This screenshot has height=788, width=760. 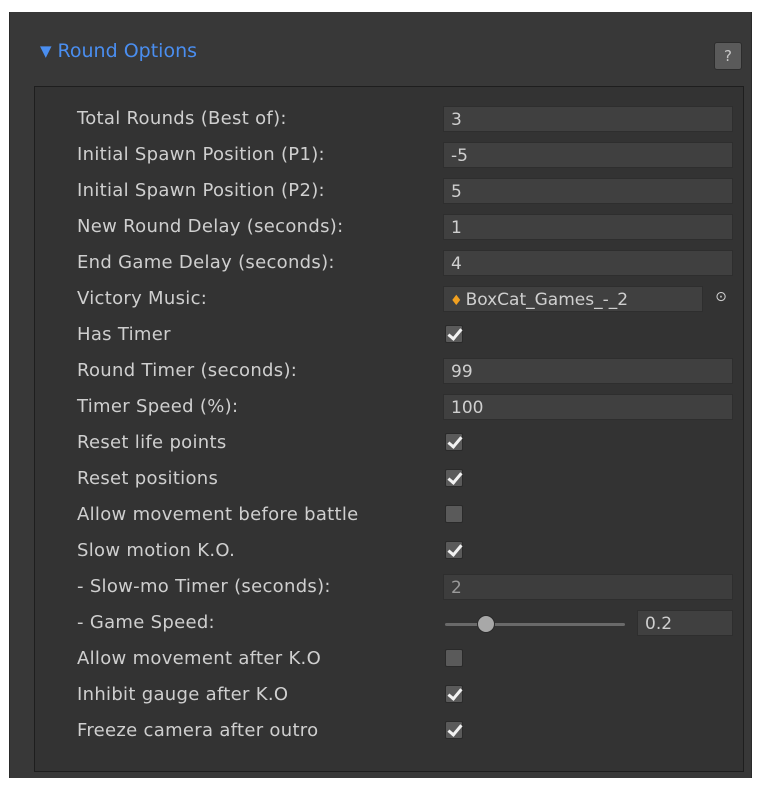 What do you see at coordinates (685, 623) in the screenshot?
I see `game-speed-field: 0.2` at bounding box center [685, 623].